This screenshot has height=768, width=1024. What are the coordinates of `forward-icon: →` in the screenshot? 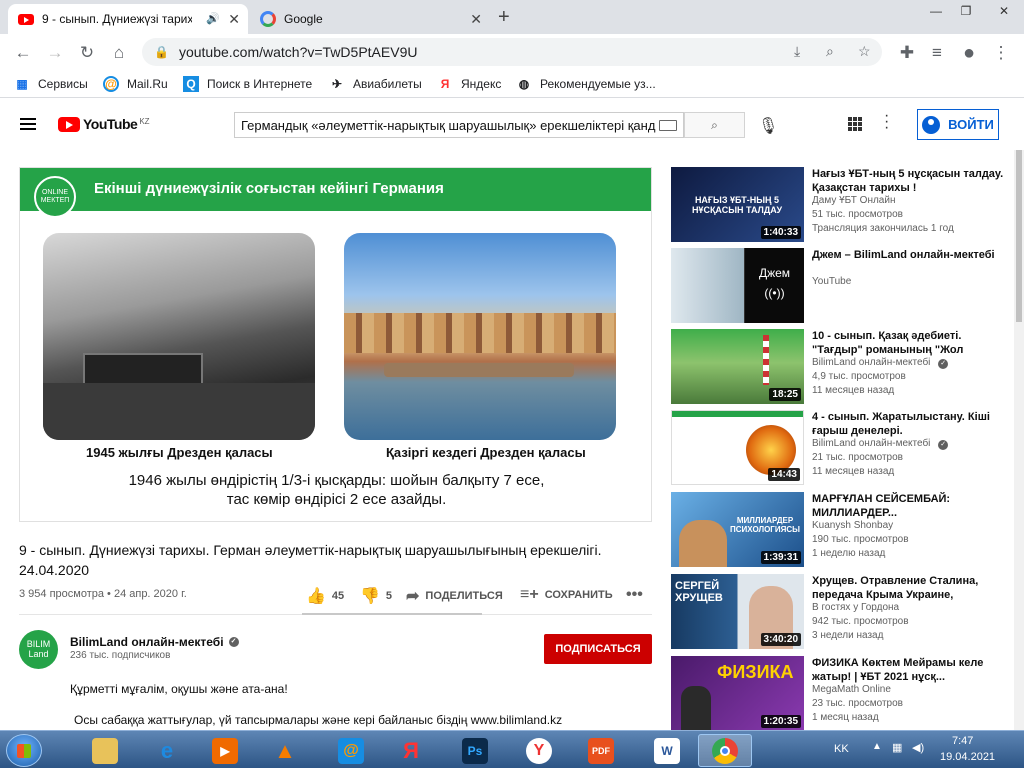 It's located at (55, 53).